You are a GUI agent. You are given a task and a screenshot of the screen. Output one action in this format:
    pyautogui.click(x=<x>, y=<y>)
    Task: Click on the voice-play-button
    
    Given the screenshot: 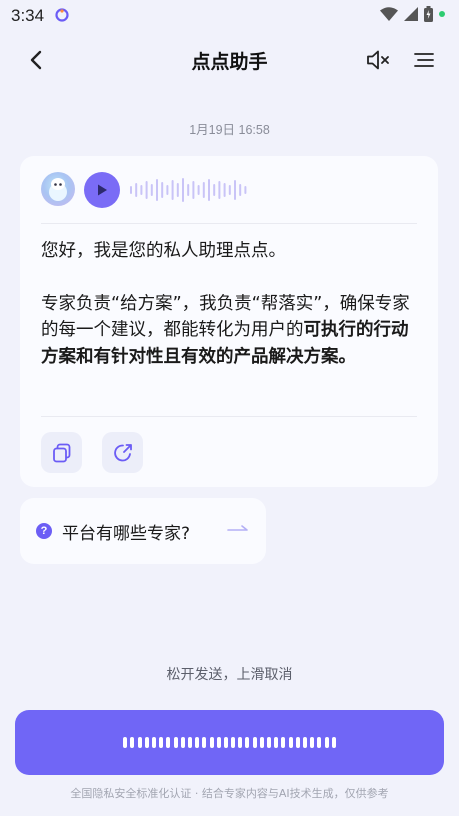 What is the action you would take?
    pyautogui.click(x=102, y=190)
    